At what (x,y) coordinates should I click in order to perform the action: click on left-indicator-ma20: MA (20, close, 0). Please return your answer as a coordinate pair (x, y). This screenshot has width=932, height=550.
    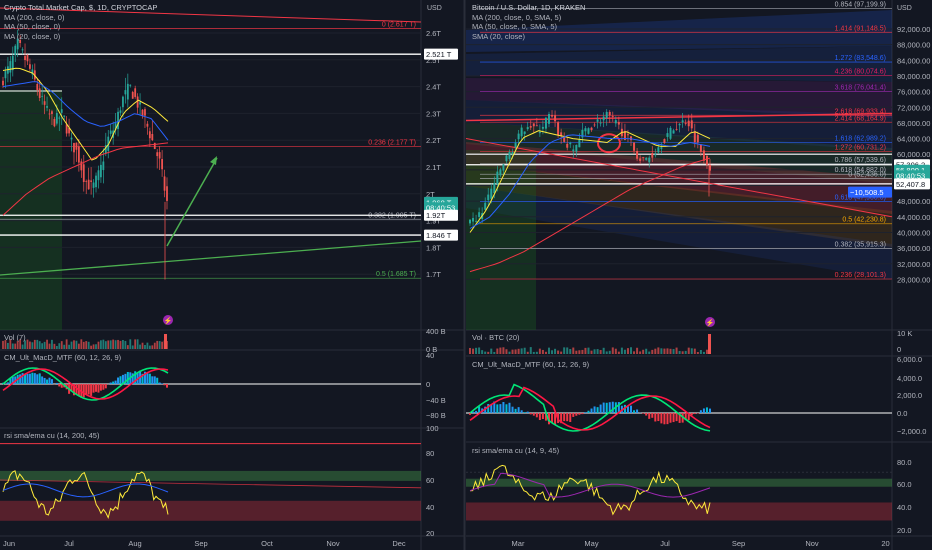
    Looking at the image, I should click on (32, 36).